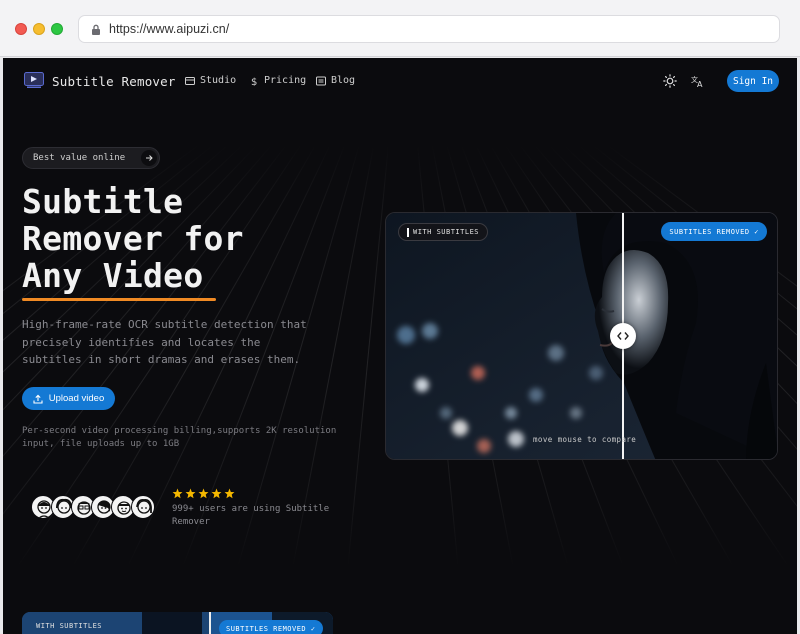  I want to click on nav-link-pricing: $ Pricing, so click(277, 80).